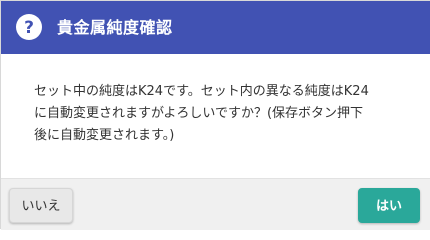  Describe the element at coordinates (41, 205) in the screenshot. I see `no-button: いいえ` at that location.